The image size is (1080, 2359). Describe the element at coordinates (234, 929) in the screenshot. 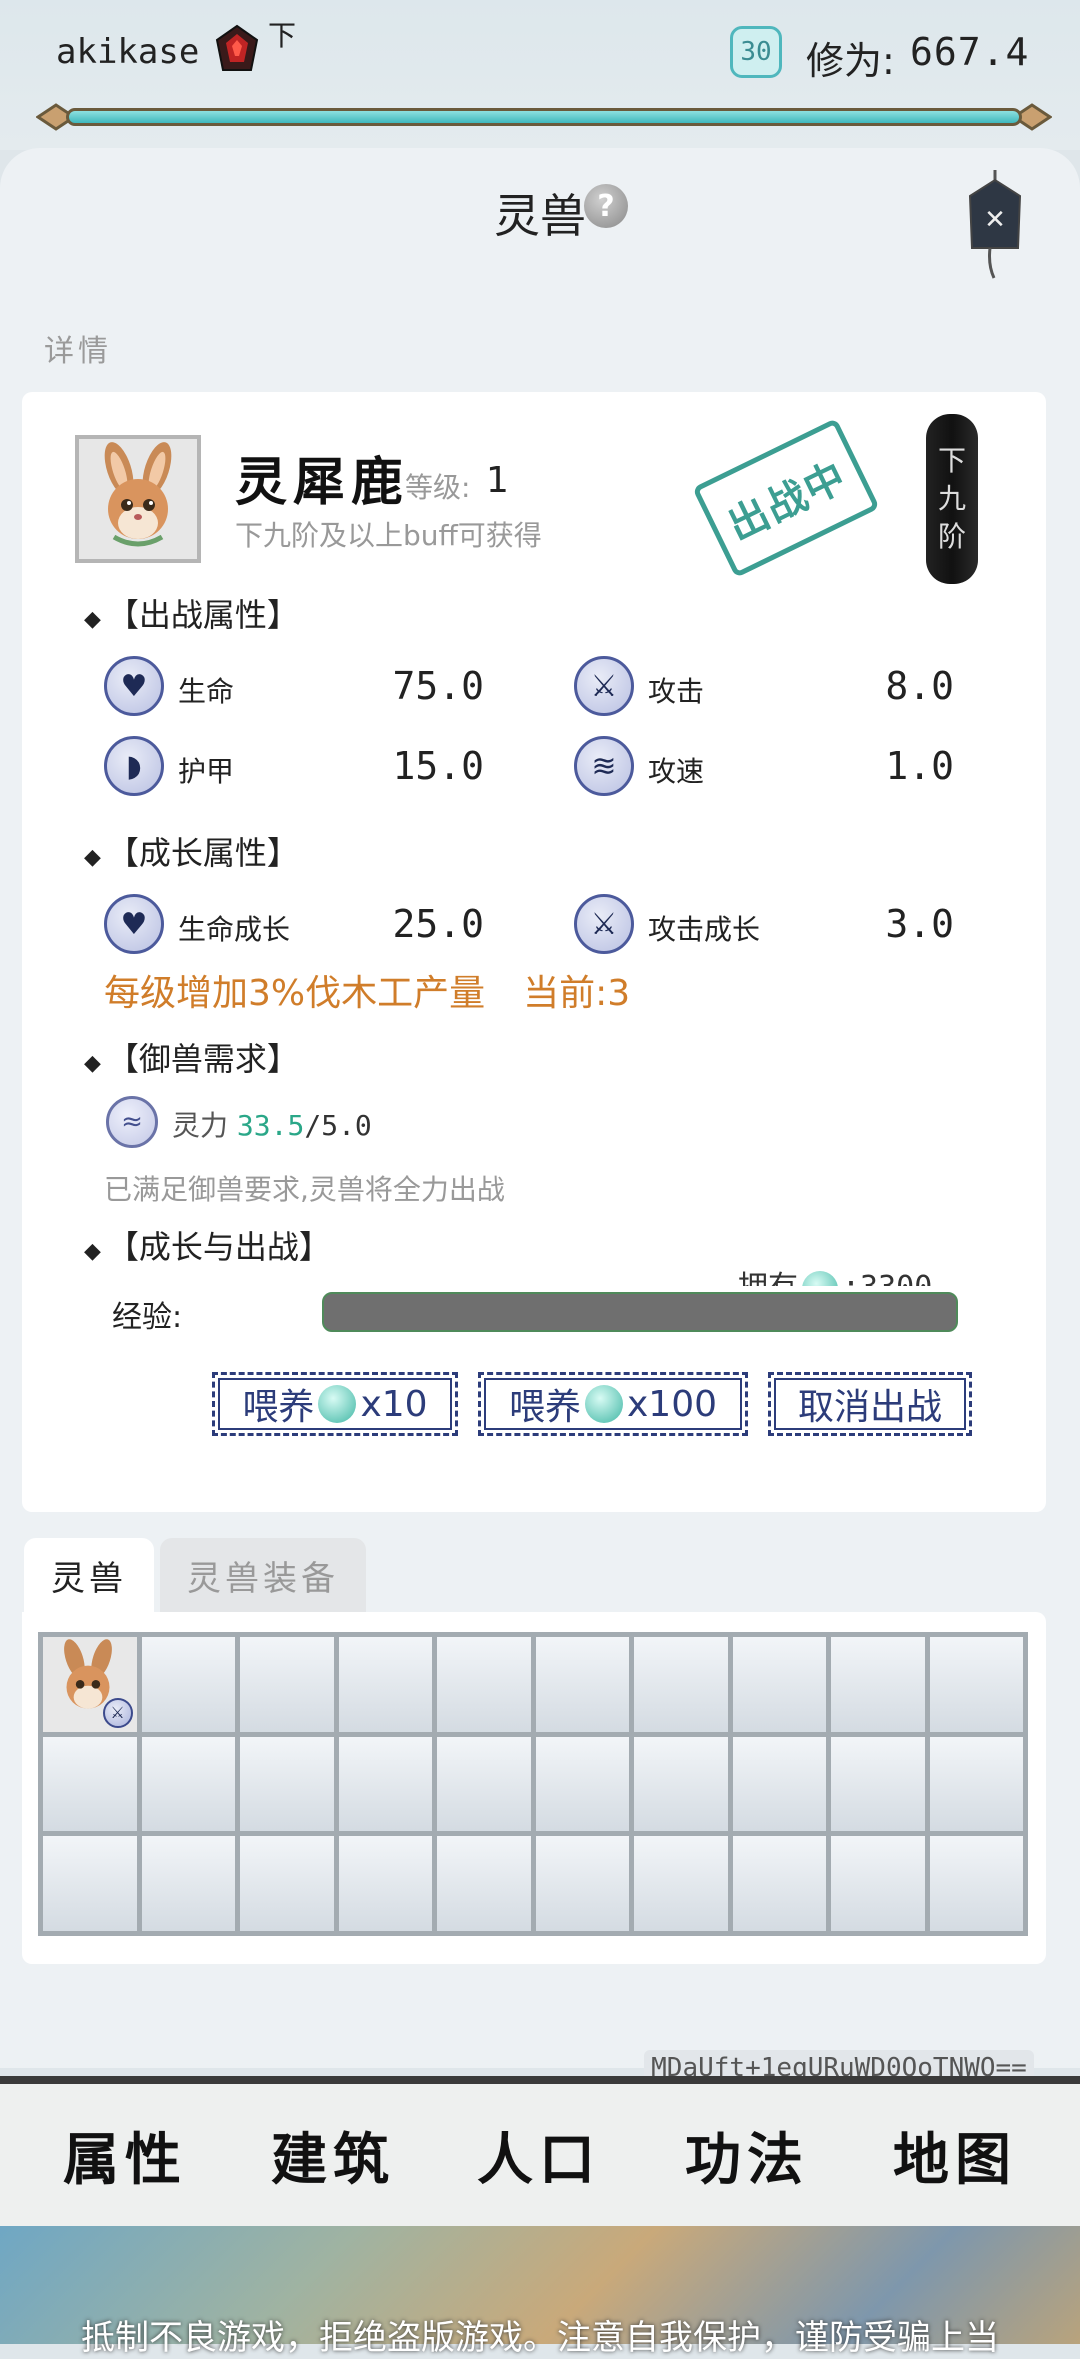

I see `stat-name-hp-growth: 生命成长` at that location.